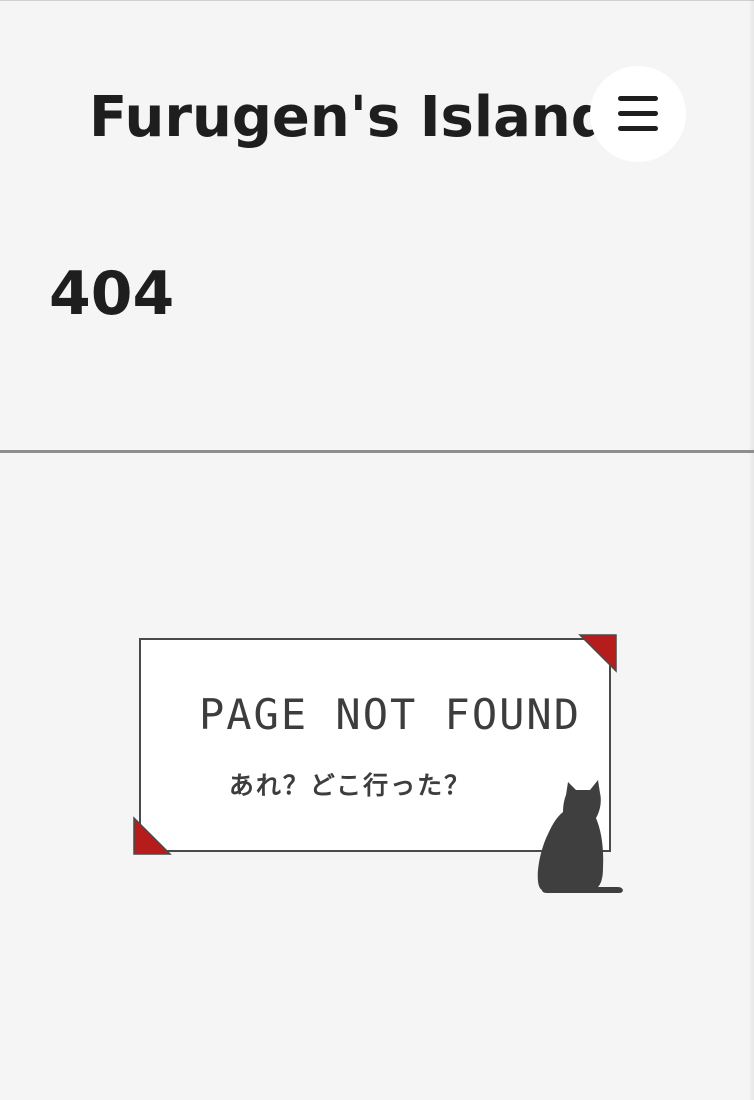  Describe the element at coordinates (375, 745) in the screenshot. I see `card-frame` at that location.